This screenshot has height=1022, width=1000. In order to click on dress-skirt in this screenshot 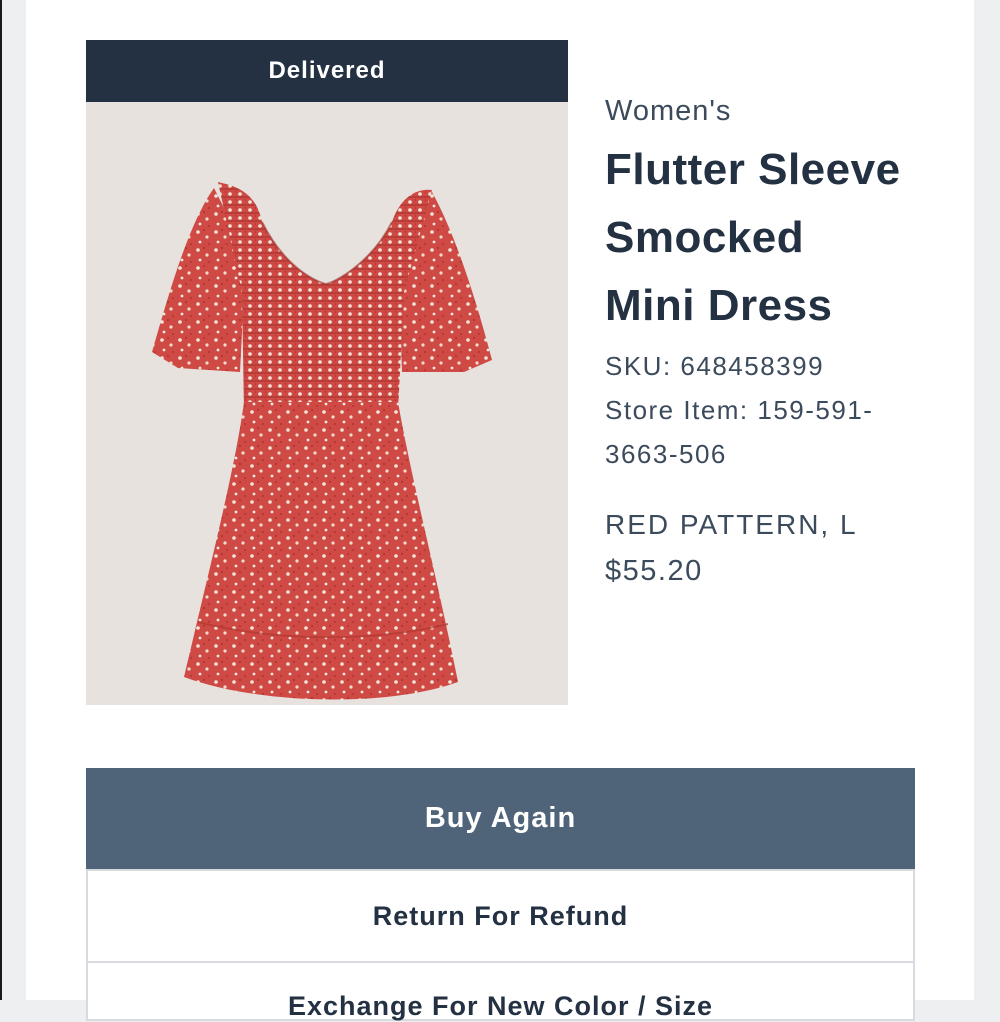, I will do `click(321, 551)`.